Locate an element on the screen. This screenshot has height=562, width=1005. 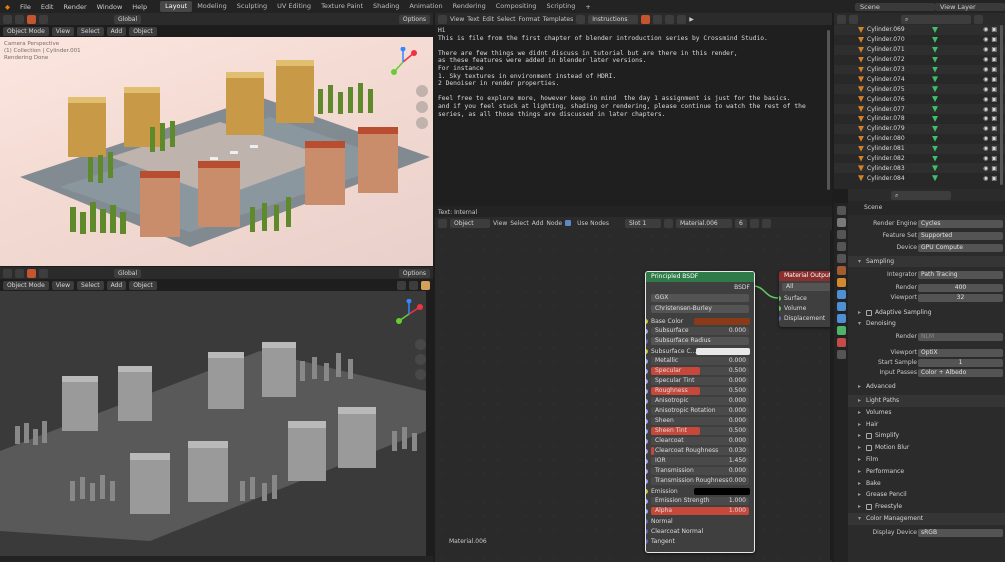
properties-section-performance: Performance is located at coordinates (926, 472).